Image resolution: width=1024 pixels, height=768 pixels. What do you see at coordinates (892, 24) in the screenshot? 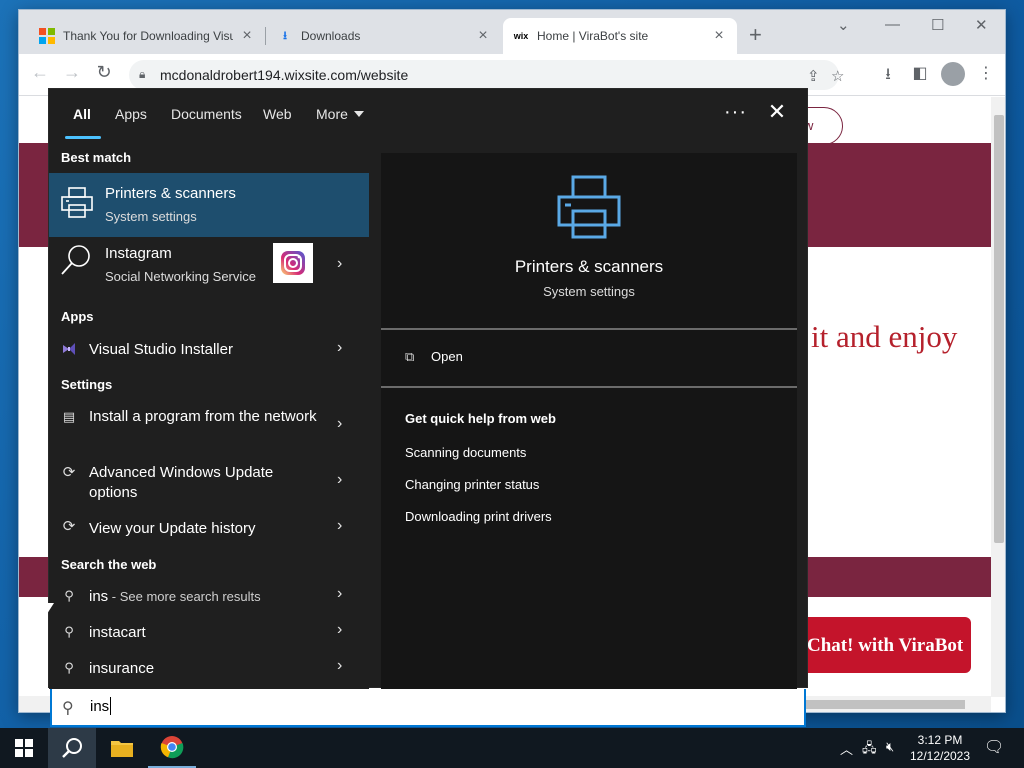
I see `minimize-button: —` at bounding box center [892, 24].